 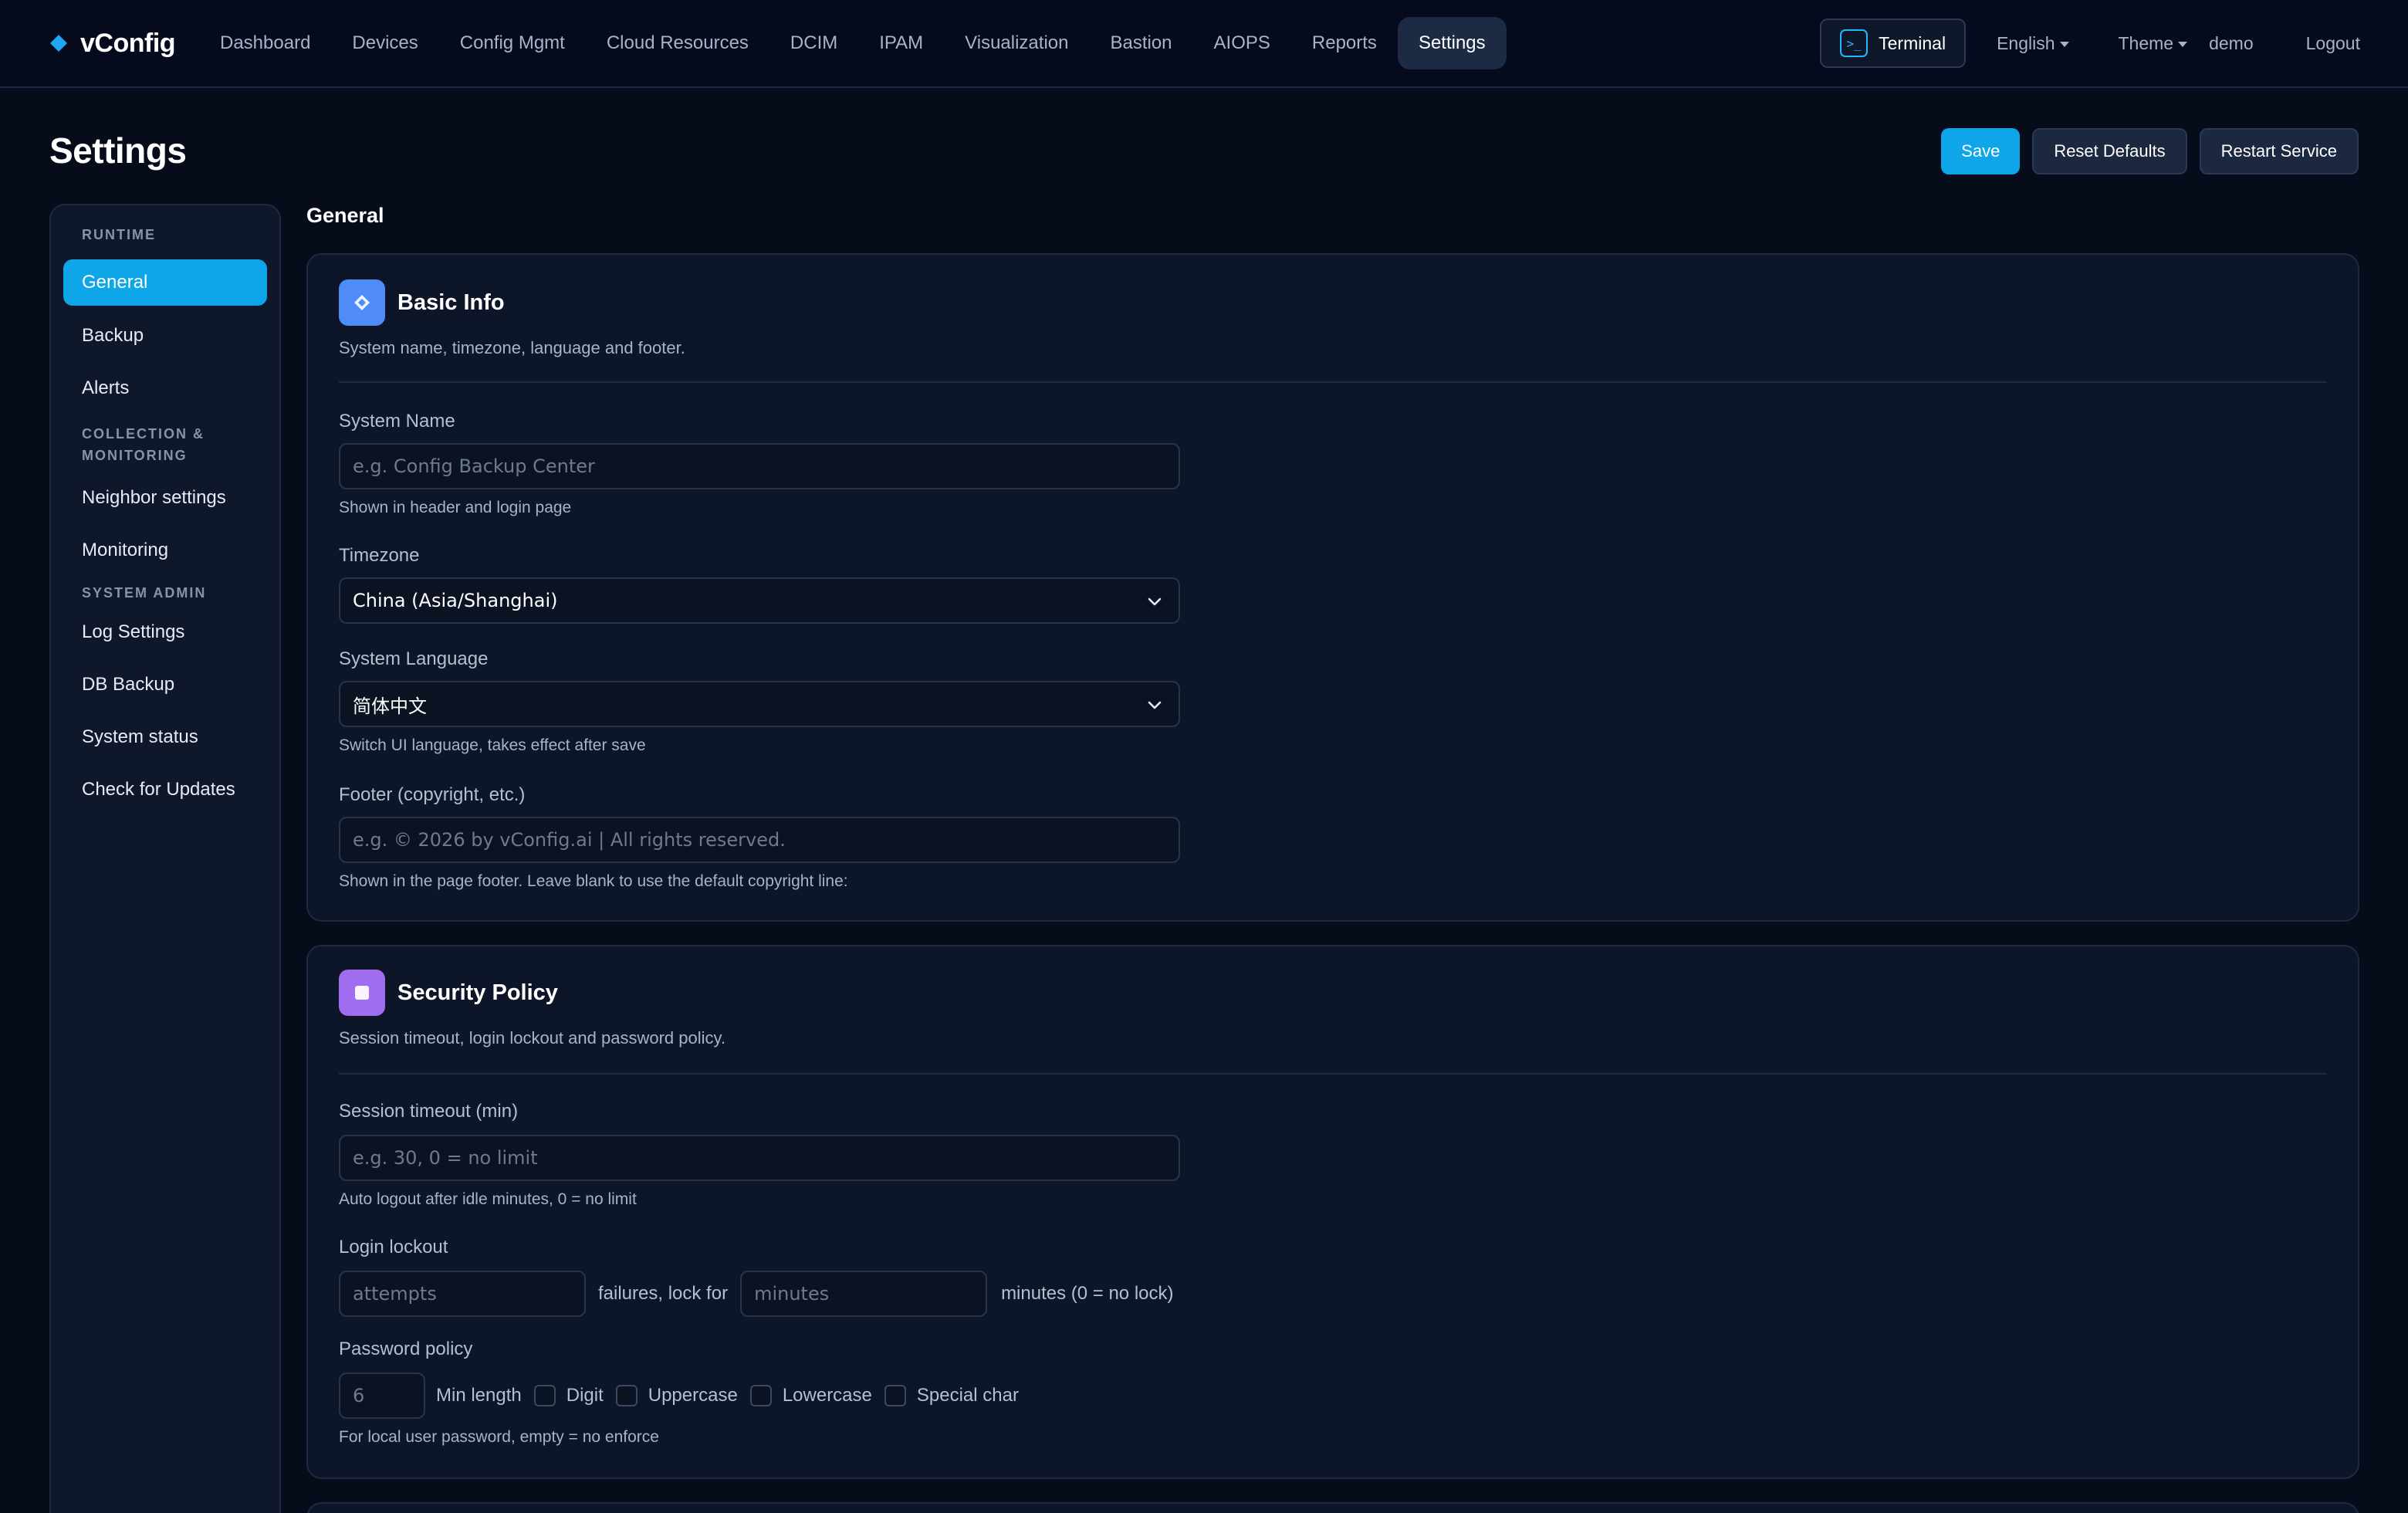 What do you see at coordinates (1140, 43) in the screenshot?
I see `nav-item-bastion: Bastion` at bounding box center [1140, 43].